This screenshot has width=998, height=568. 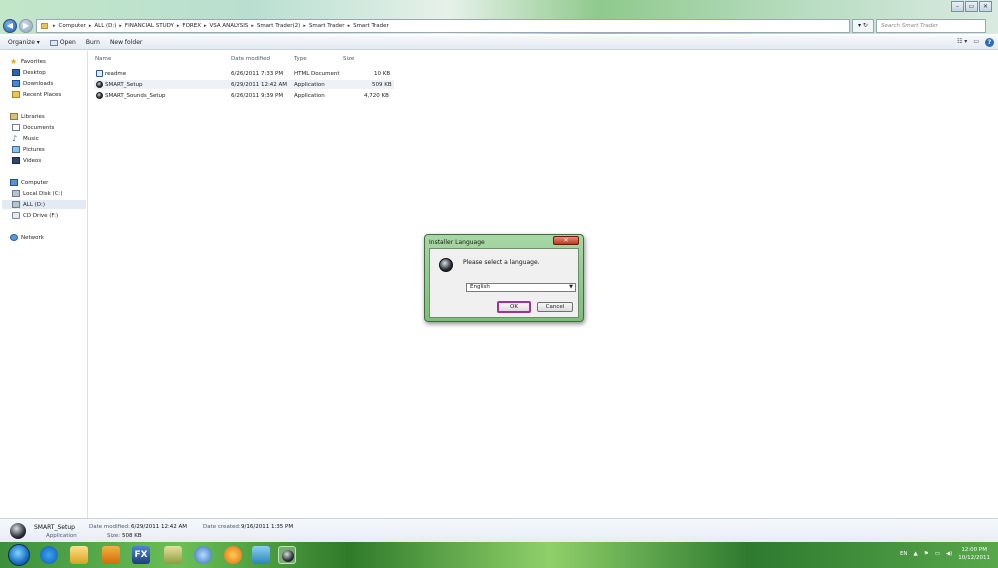 I want to click on breadcrumb-computer: Computer, so click(x=72, y=26).